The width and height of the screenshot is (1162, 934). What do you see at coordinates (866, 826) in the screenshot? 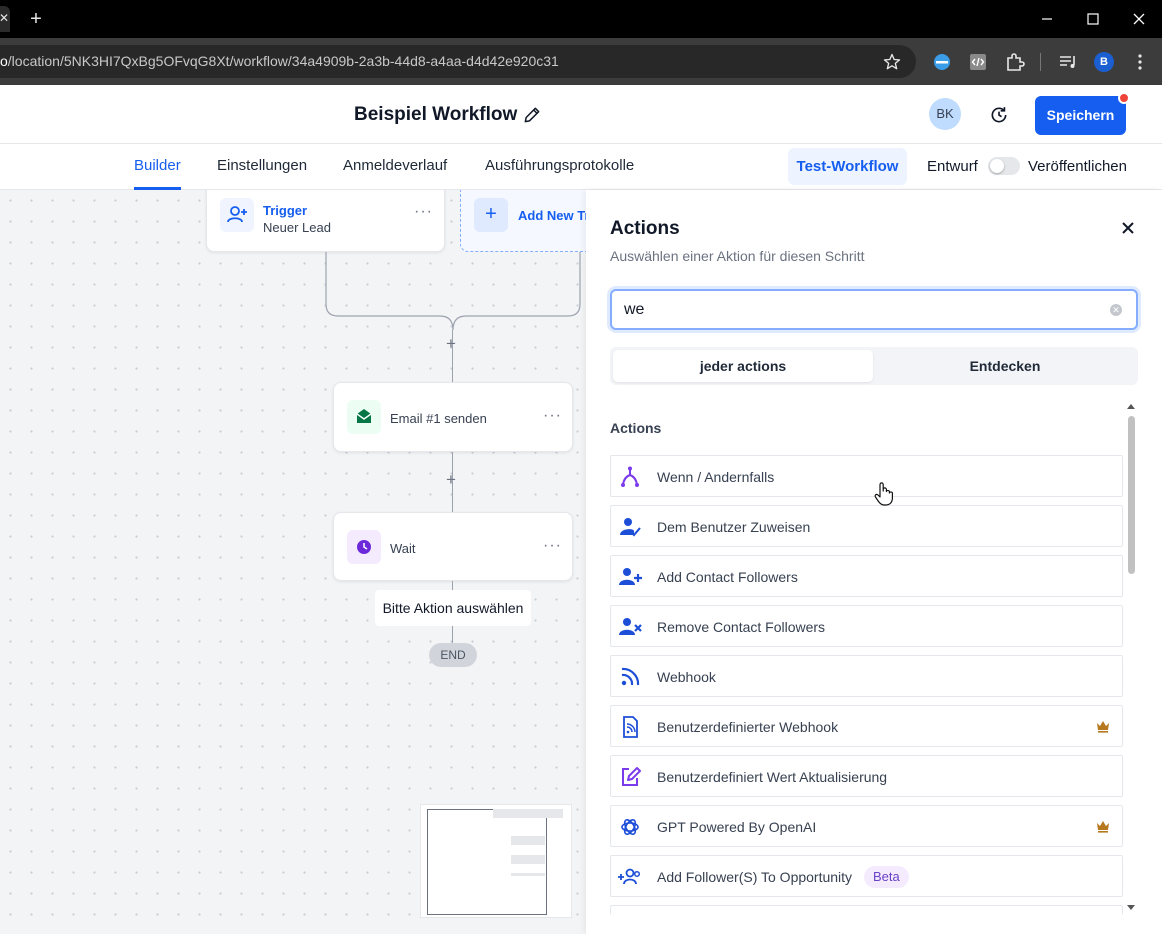
I see `action-item-gpt-openai: GPT Powered By OpenAI` at bounding box center [866, 826].